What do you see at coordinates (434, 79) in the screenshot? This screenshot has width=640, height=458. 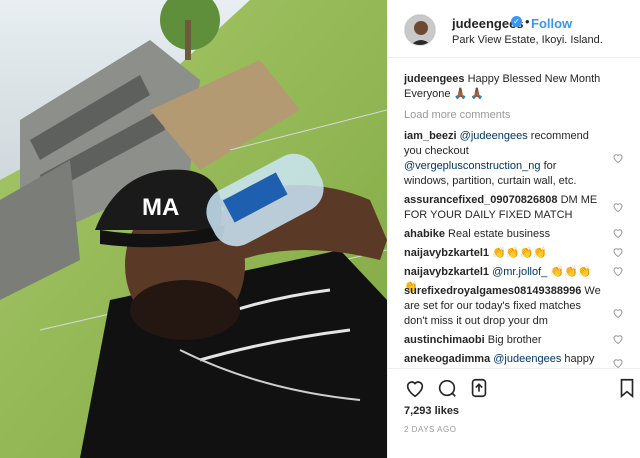 I see `caption-username: judeengees` at bounding box center [434, 79].